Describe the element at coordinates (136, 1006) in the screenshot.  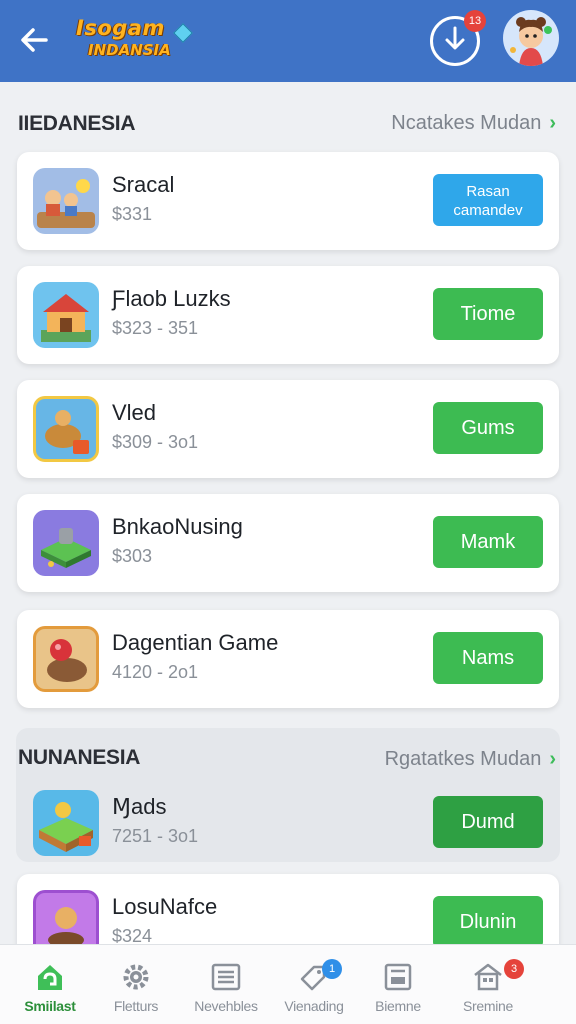
I see `nav-label: Fletturs` at that location.